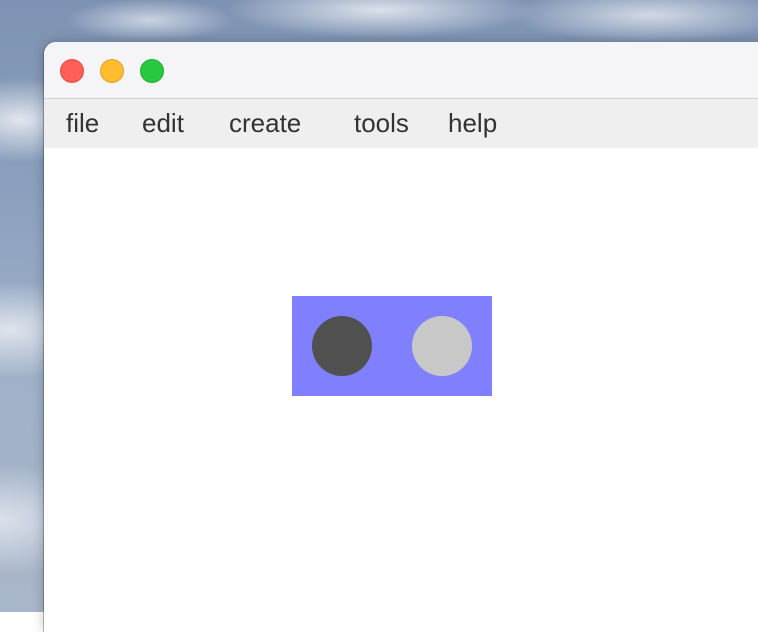 This screenshot has height=632, width=758. What do you see at coordinates (442, 346) in the screenshot?
I see `light-circle-shape` at bounding box center [442, 346].